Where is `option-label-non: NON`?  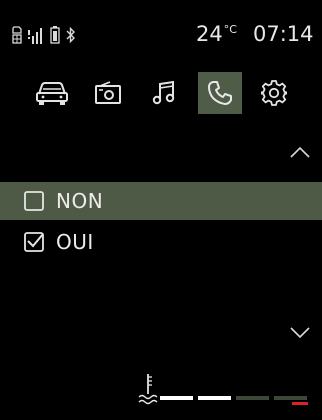
option-label-non: NON is located at coordinates (80, 201).